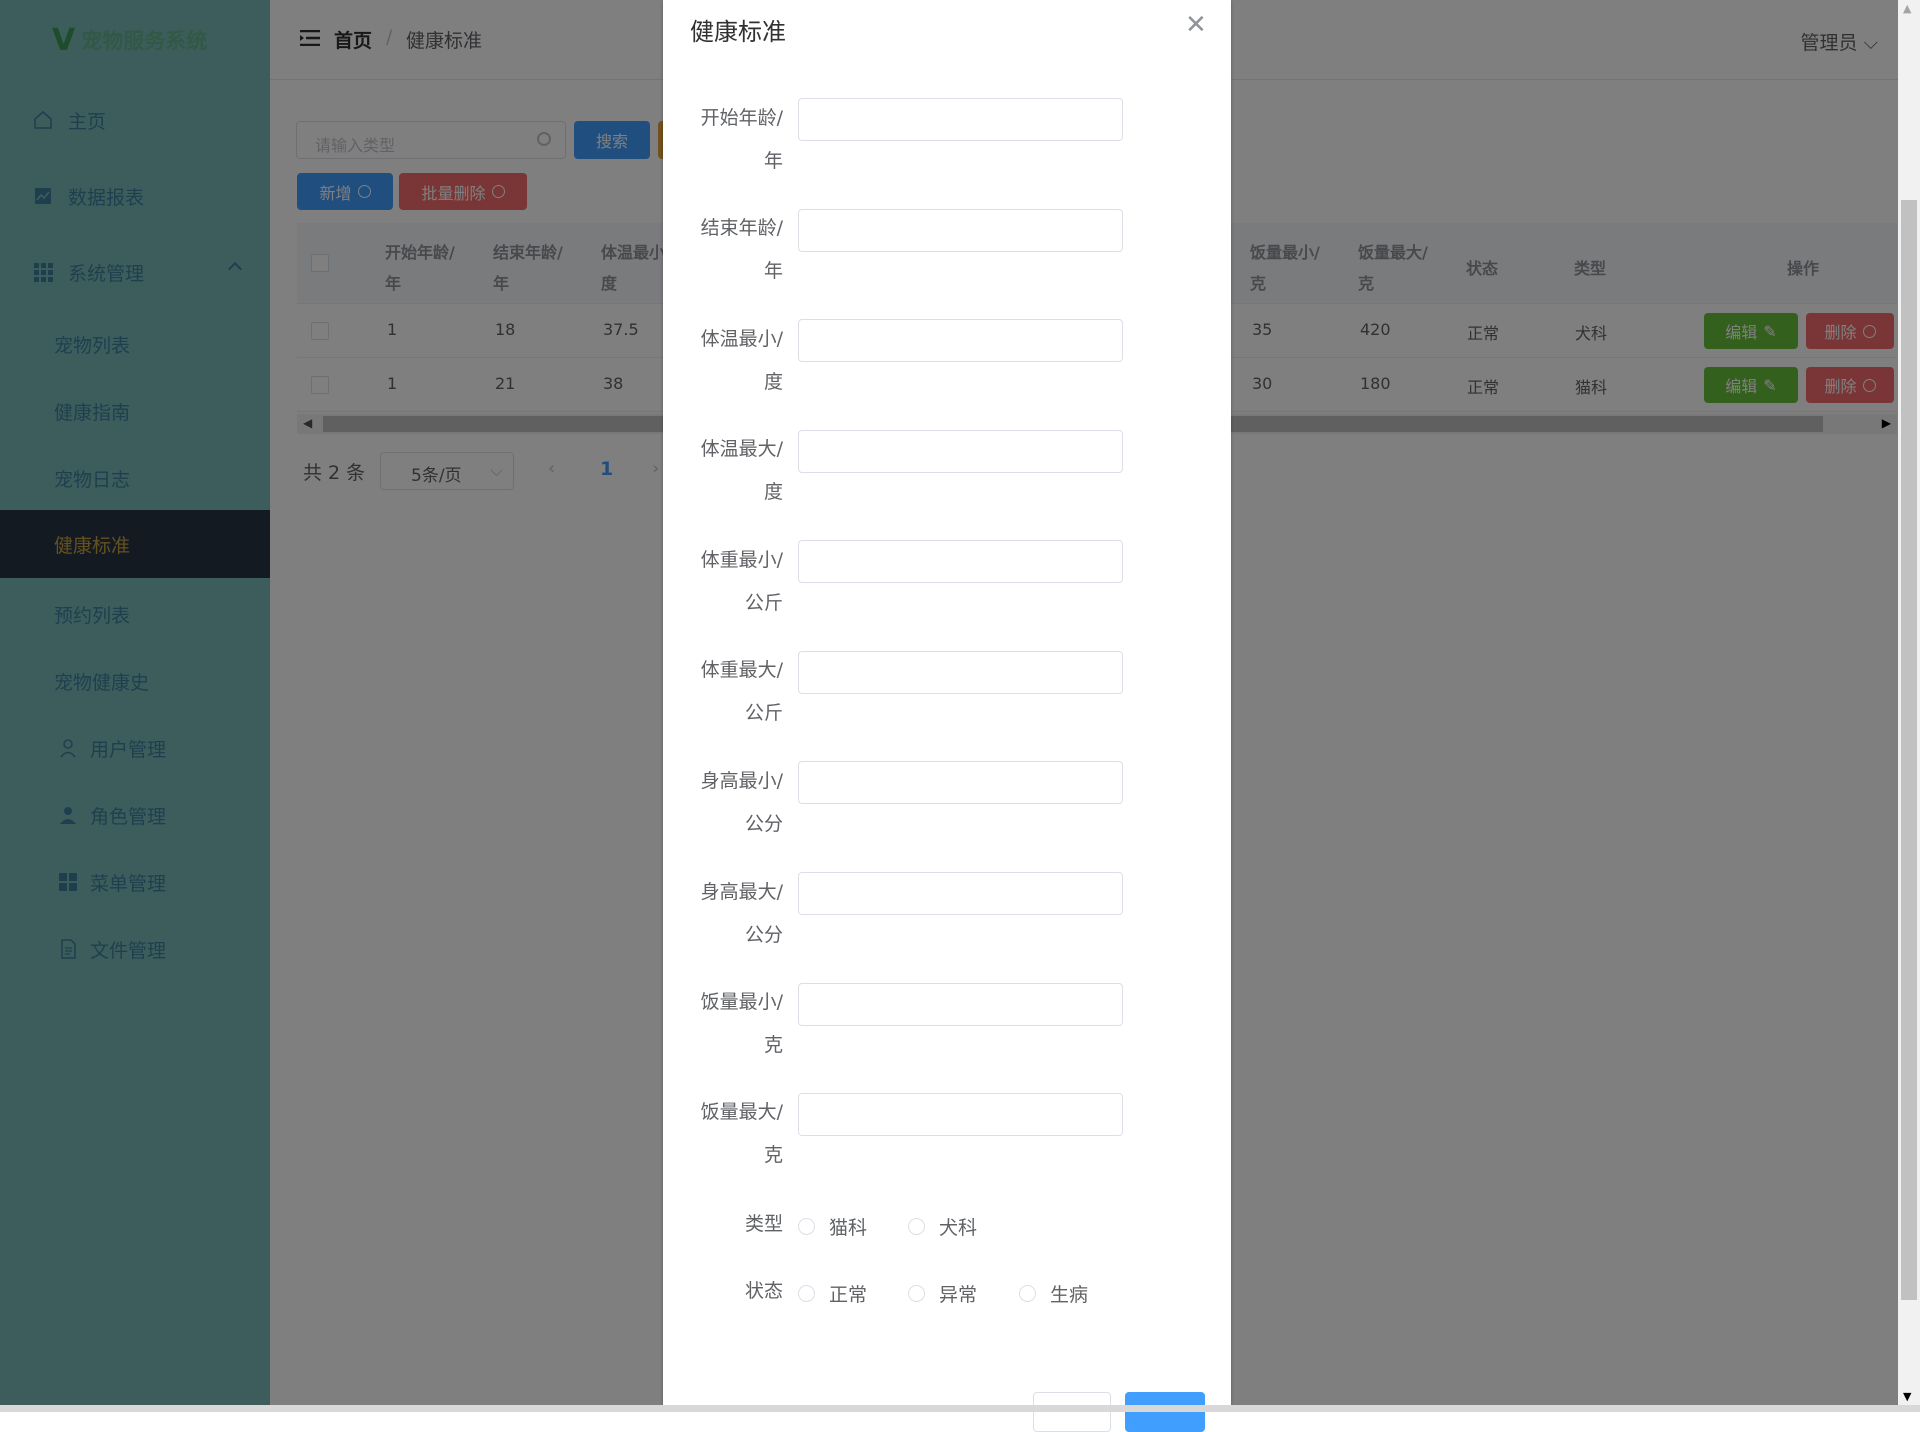 Image resolution: width=1920 pixels, height=1432 pixels. Describe the element at coordinates (741, 581) in the screenshot. I see `field-label-weight-min: 体重最小/公斤` at that location.